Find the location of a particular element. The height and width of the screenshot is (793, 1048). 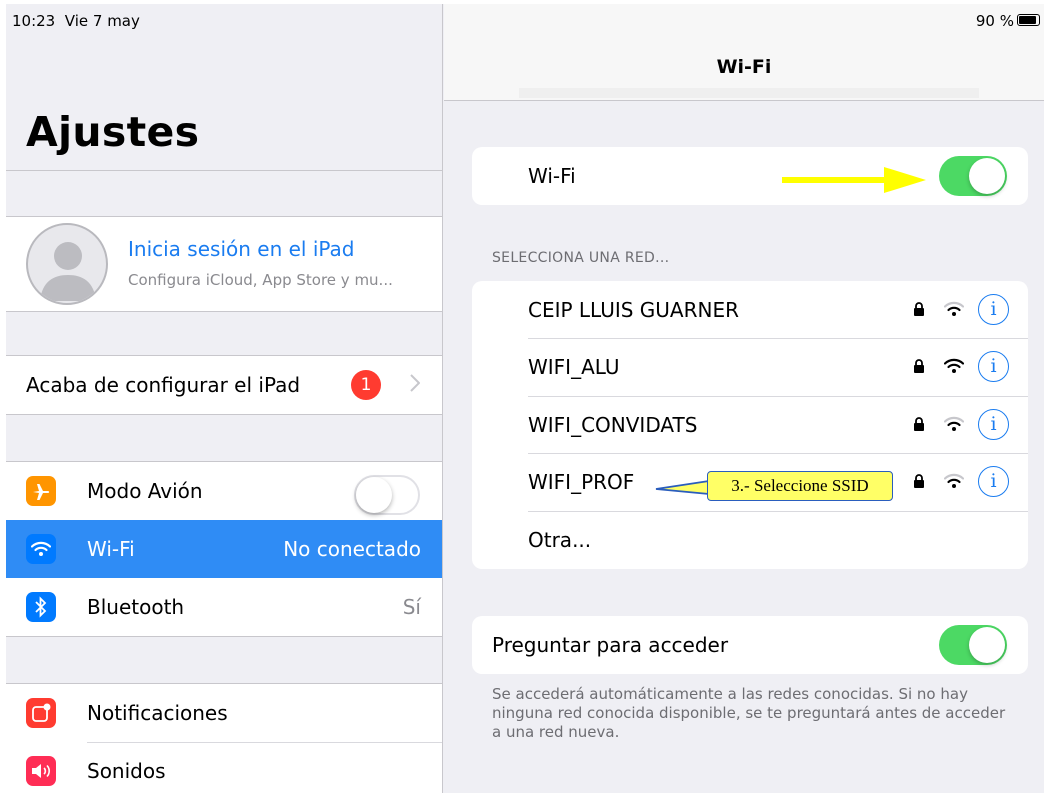

date: Vie 7 may is located at coordinates (102, 21).